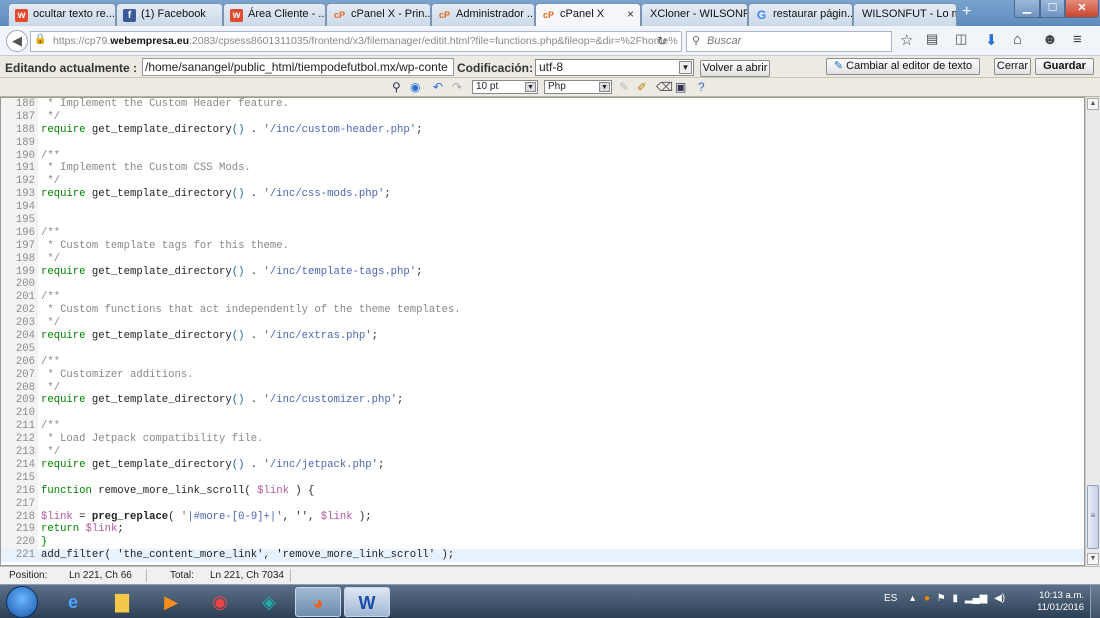  What do you see at coordinates (542, 504) in the screenshot?
I see `code-line: 217` at bounding box center [542, 504].